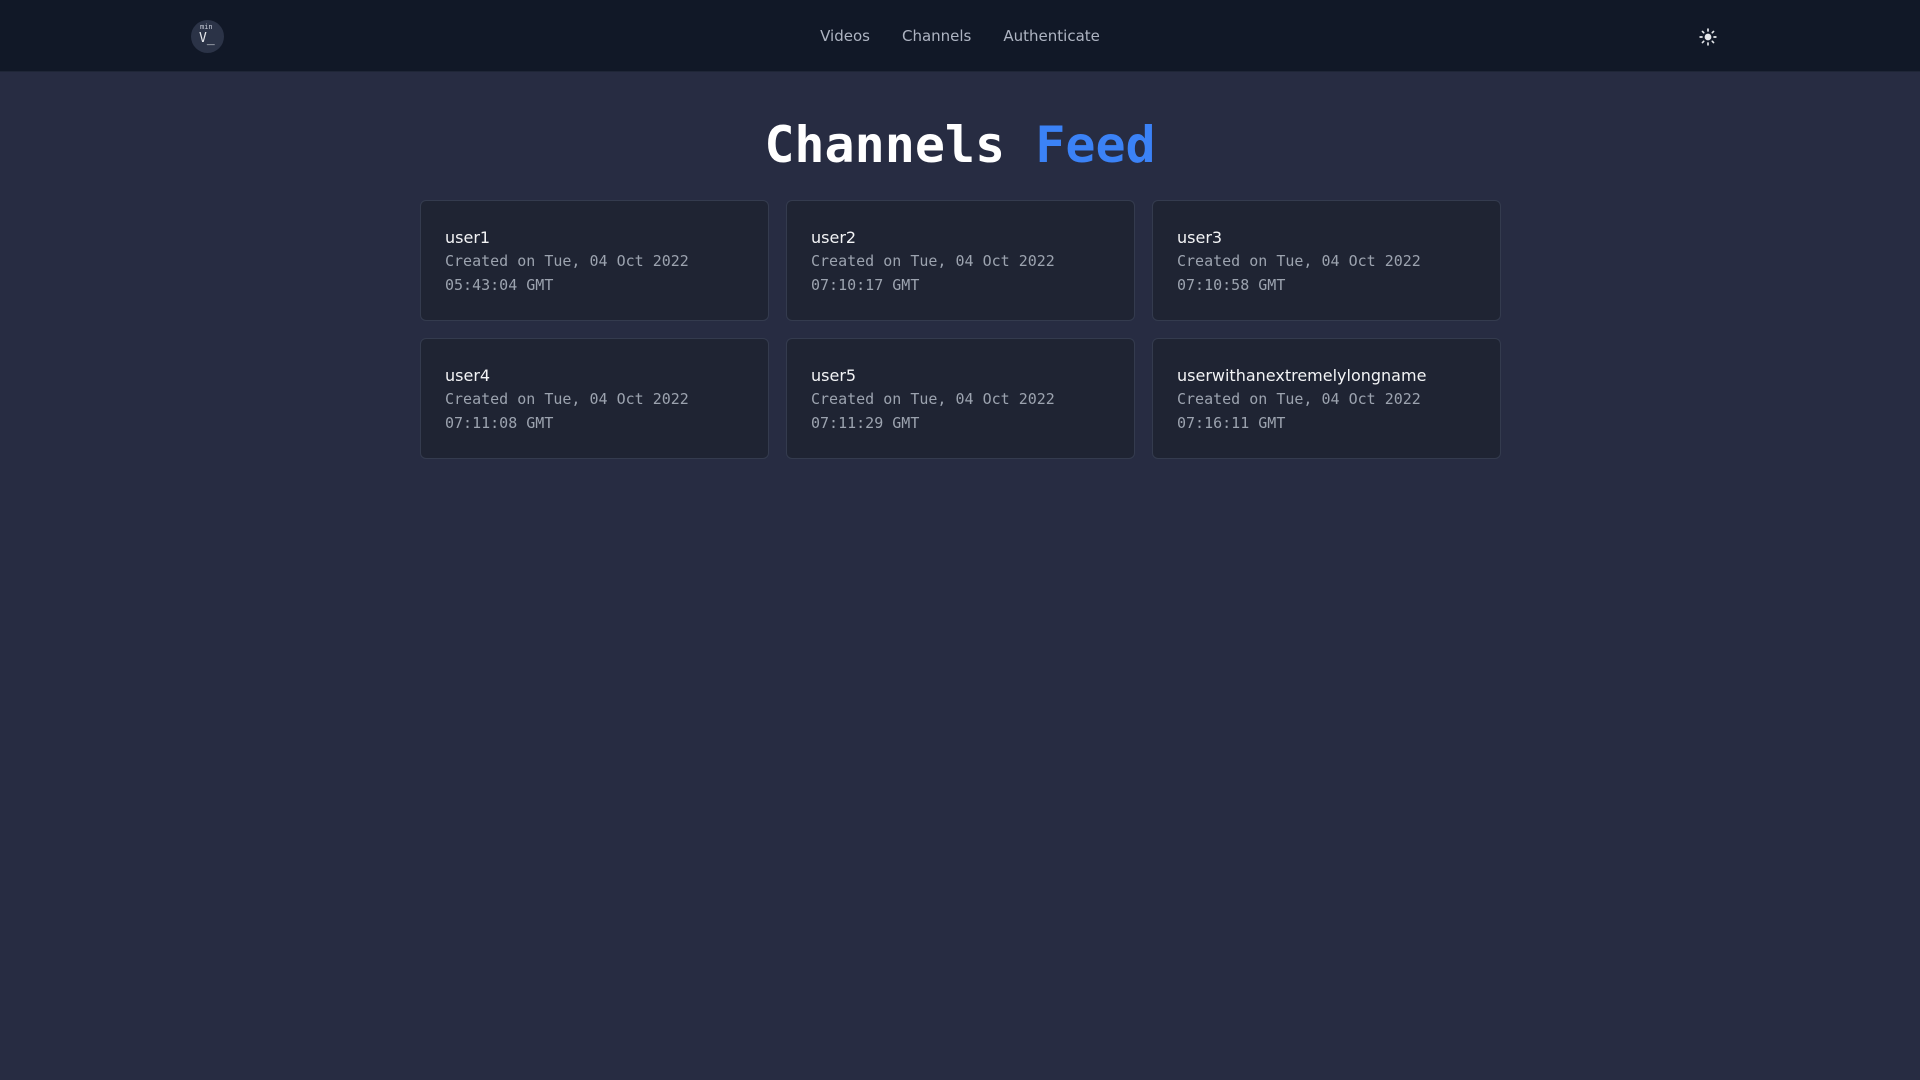 The width and height of the screenshot is (1920, 1080). What do you see at coordinates (468, 375) in the screenshot?
I see `channel-name: user4` at bounding box center [468, 375].